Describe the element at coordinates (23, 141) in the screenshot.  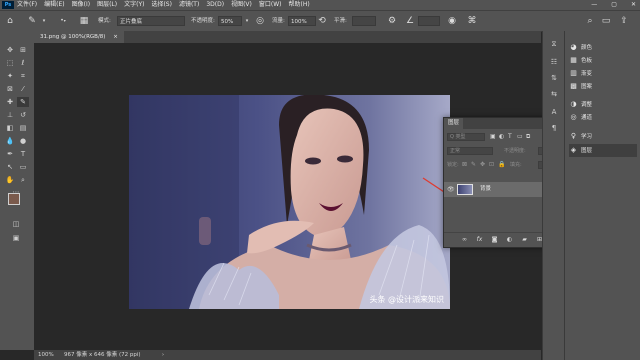
I see `dodge-tool-icon: ●` at that location.